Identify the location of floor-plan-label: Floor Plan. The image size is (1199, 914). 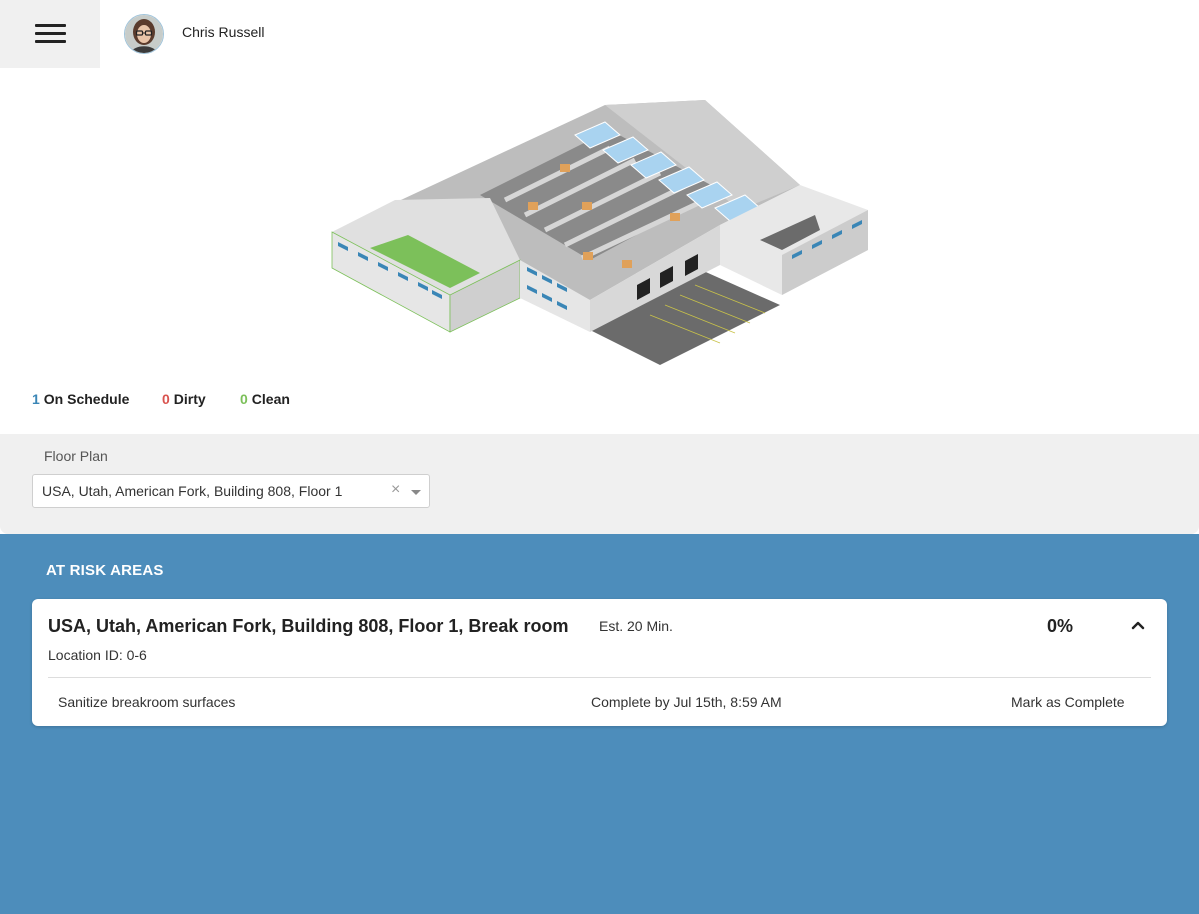
(76, 456).